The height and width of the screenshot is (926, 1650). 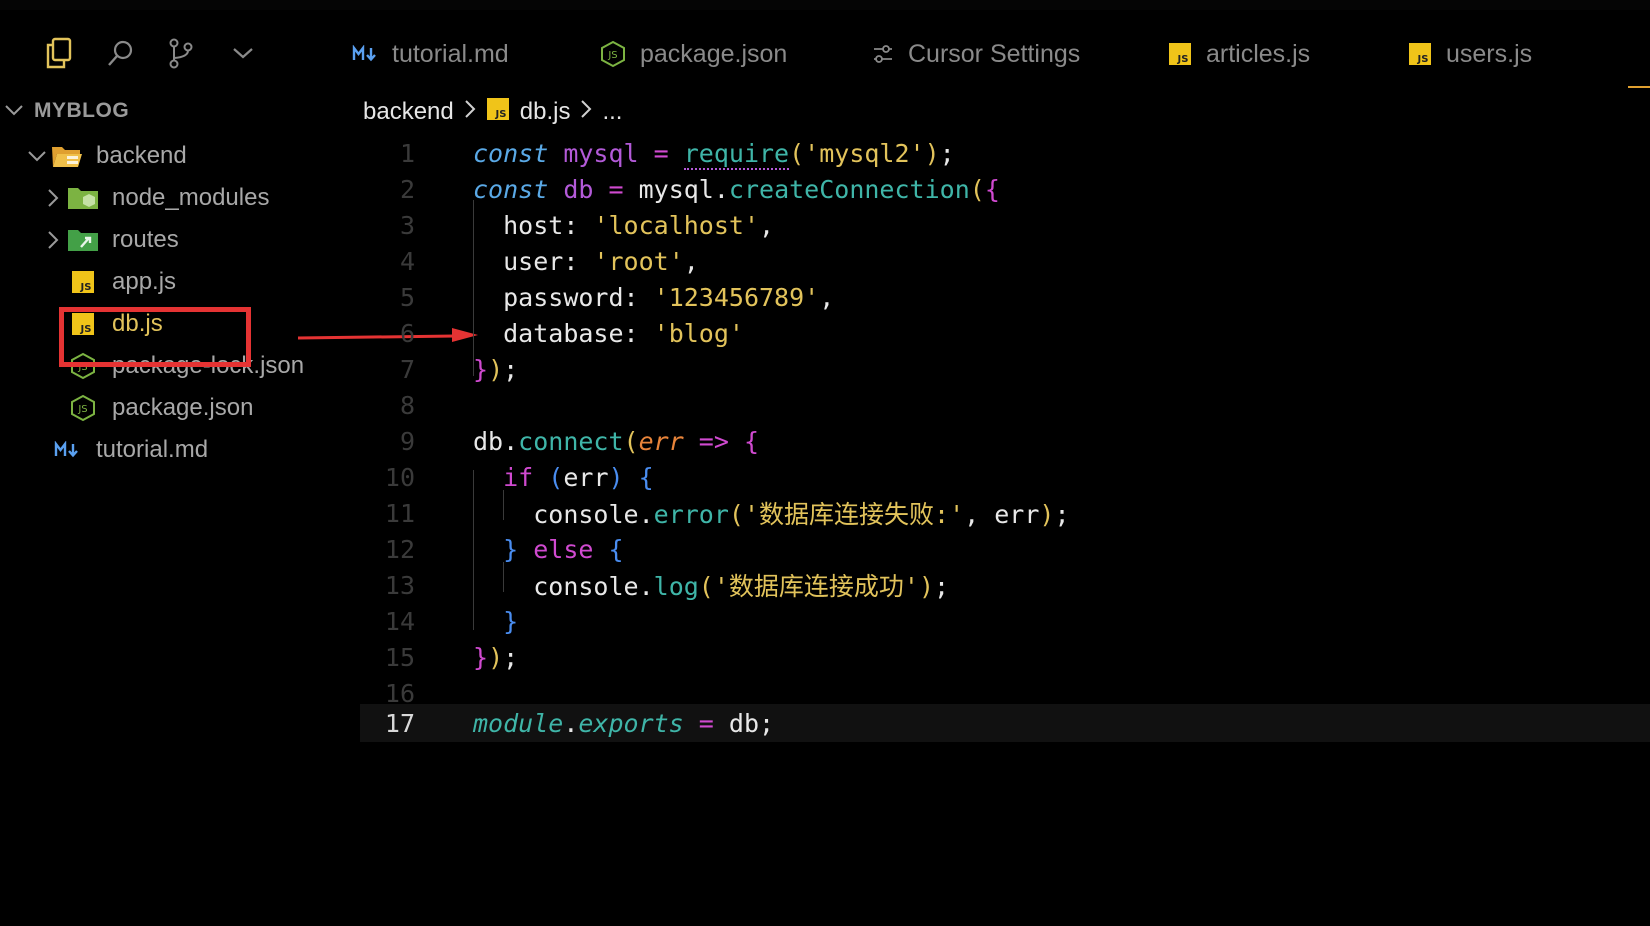 I want to click on code-line: 11 console.error('数据库连接失败:', err);, so click(x=1005, y=513).